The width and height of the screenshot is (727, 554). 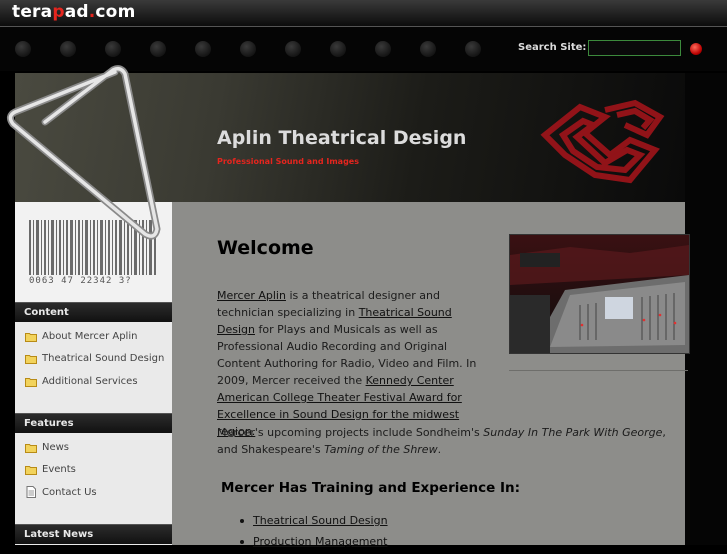 What do you see at coordinates (342, 138) in the screenshot?
I see `site-title: Aplin Theatrical Design` at bounding box center [342, 138].